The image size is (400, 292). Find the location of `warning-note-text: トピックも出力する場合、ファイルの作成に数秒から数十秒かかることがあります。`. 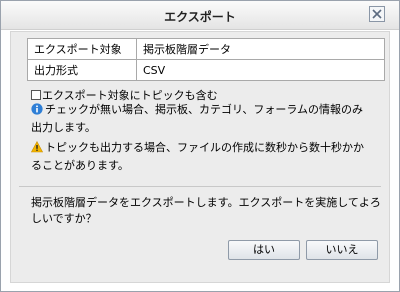

warning-note-text: トピックも出力する場合、ファイルの作成に数秒から数十秒かかることがあります。 is located at coordinates (197, 156).